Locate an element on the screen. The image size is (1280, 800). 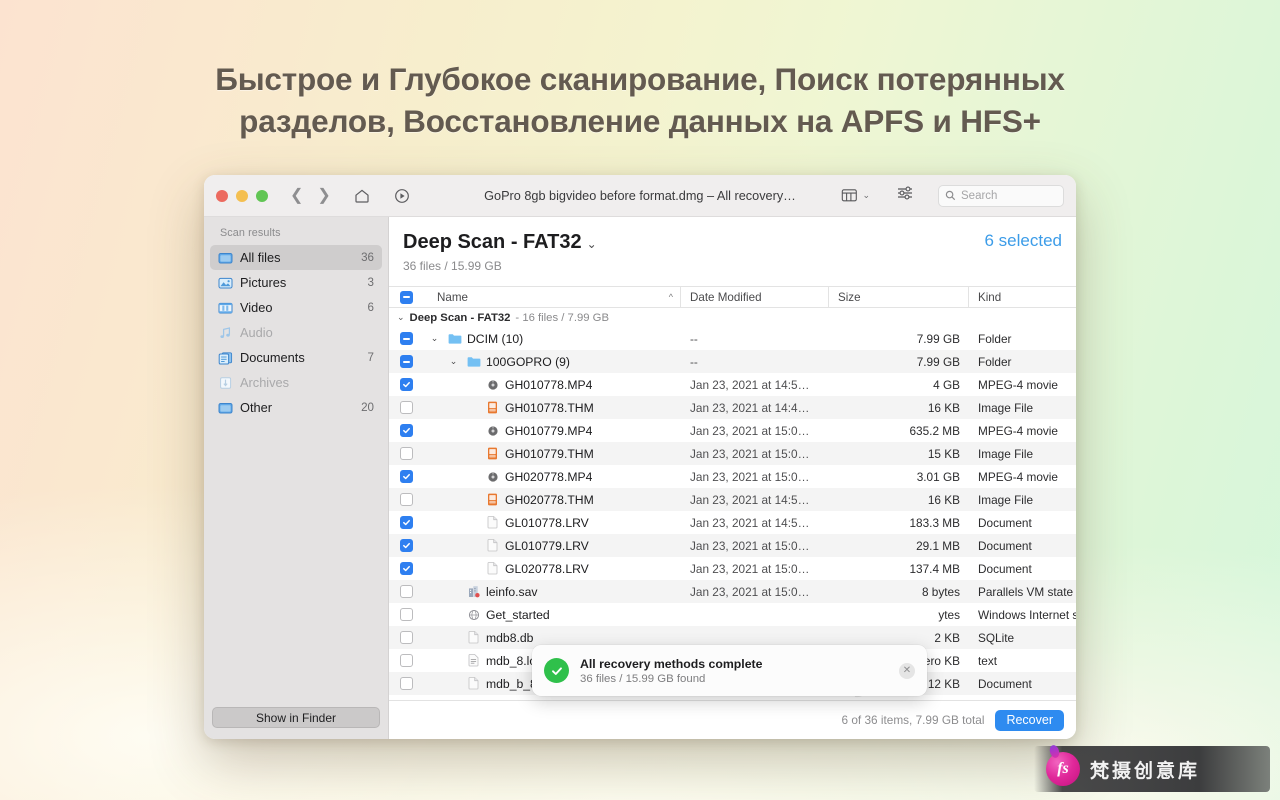
sidebar-item-label: Audio is located at coordinates (256, 332).